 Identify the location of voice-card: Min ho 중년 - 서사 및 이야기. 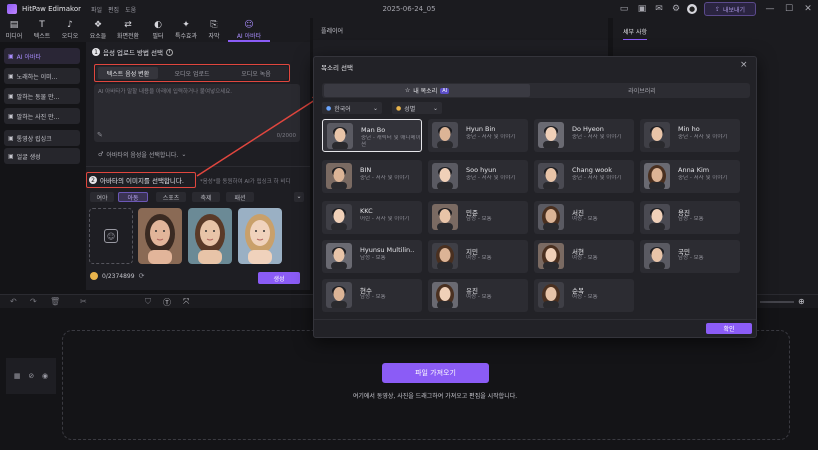
(690, 135).